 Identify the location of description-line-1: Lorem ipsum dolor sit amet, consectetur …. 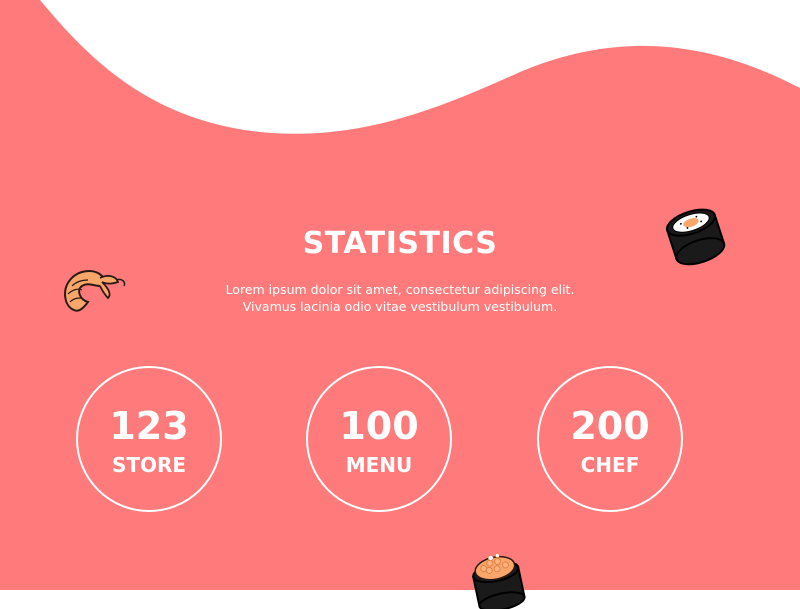
(400, 289).